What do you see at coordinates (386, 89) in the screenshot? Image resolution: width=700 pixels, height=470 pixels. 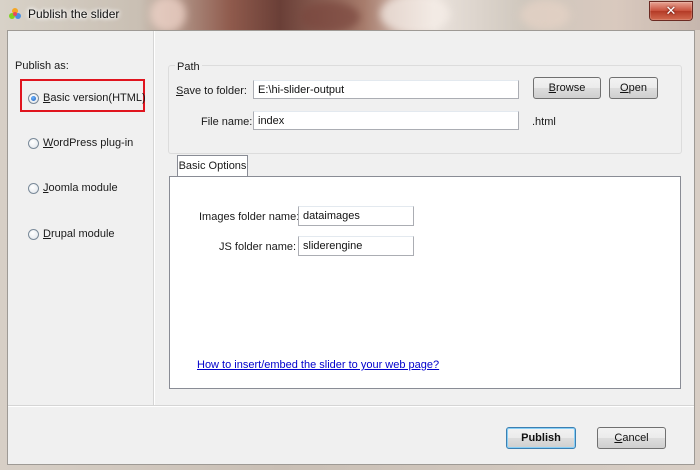 I see `save-folder-input` at bounding box center [386, 89].